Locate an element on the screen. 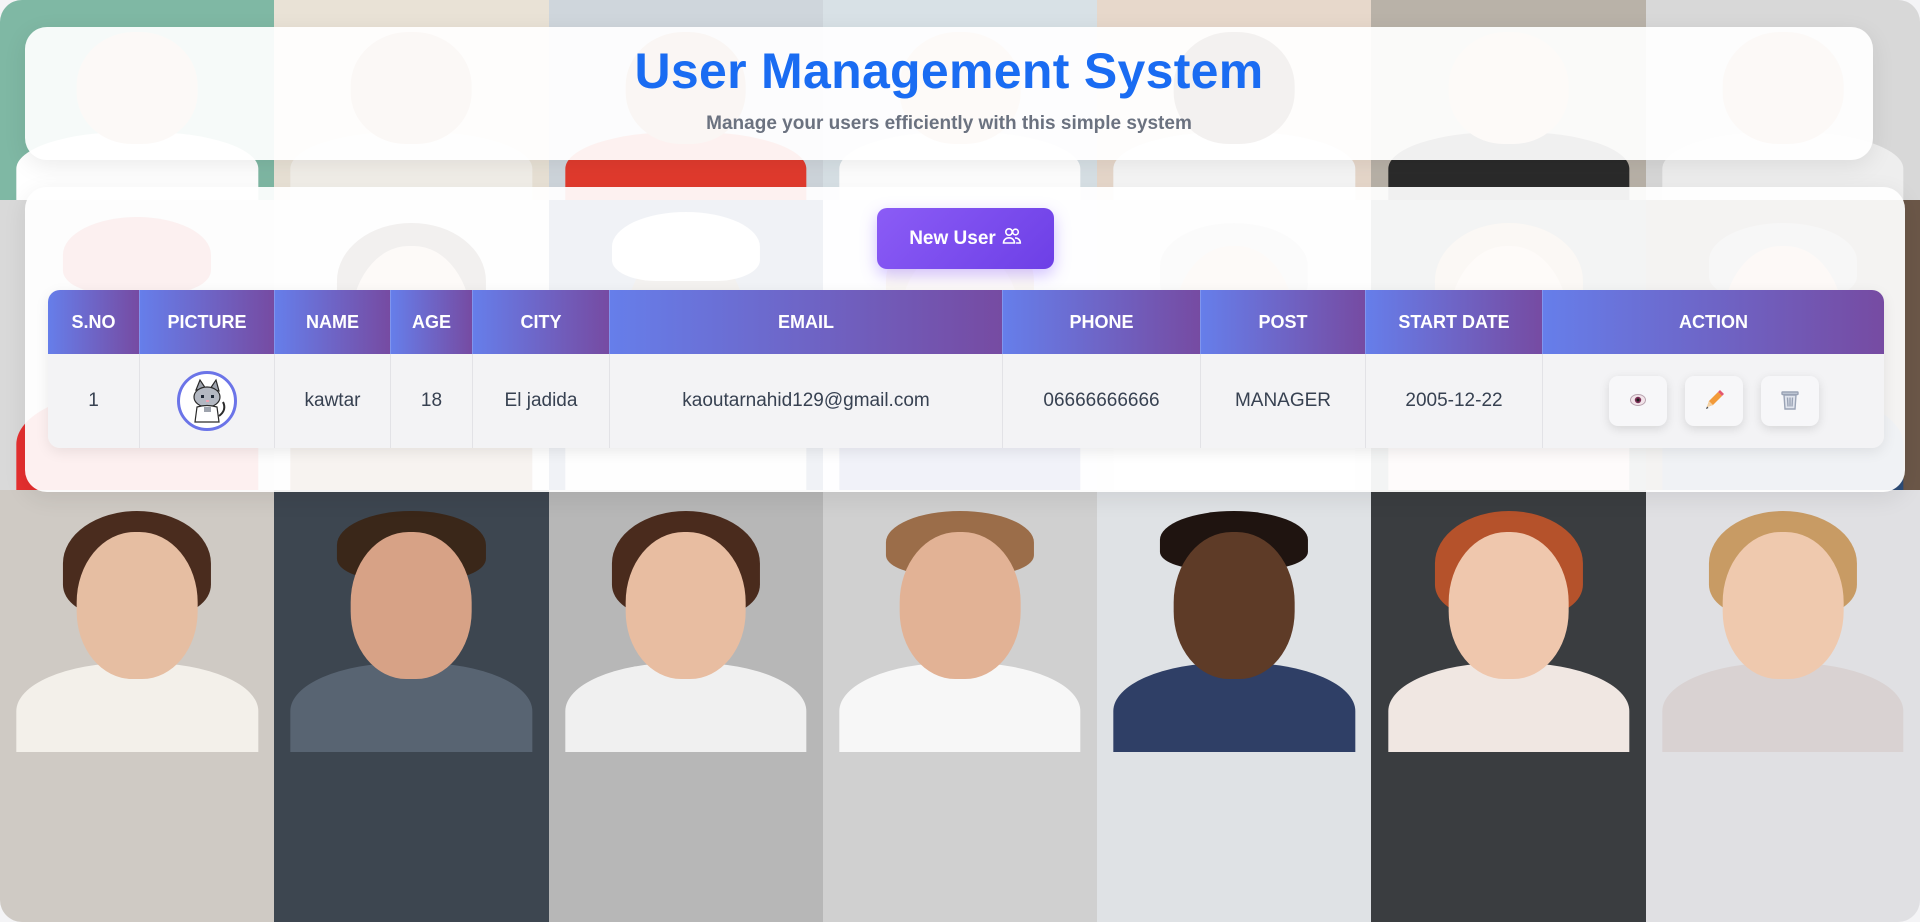  cell-phone: 06666666666 is located at coordinates (1102, 401).